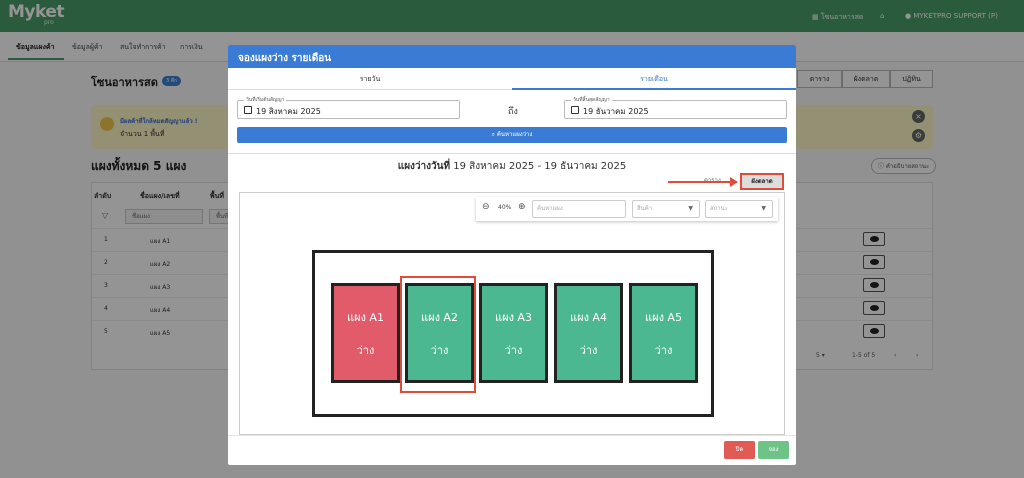 This screenshot has height=478, width=1024. Describe the element at coordinates (654, 79) in the screenshot. I see `tab-monthly: รายเดือน` at that location.